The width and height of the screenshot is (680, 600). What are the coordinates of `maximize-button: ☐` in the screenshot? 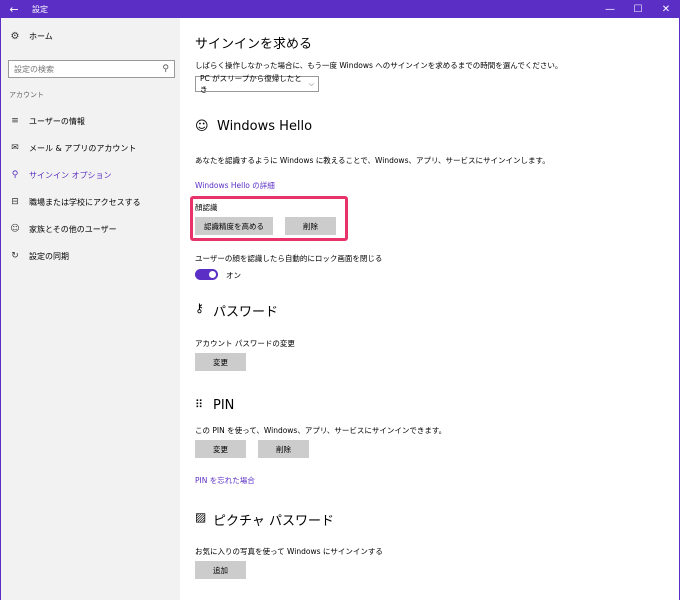 It's located at (638, 9).